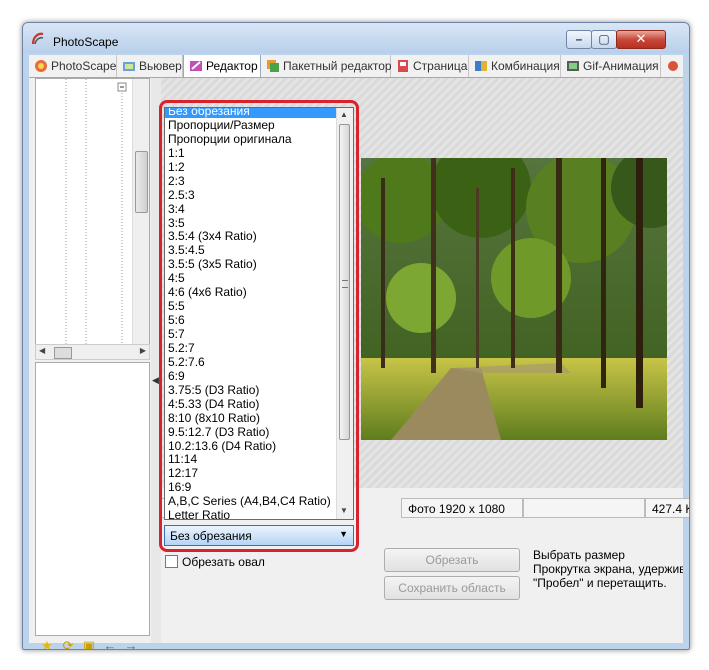 Image resolution: width=709 pixels, height=670 pixels. I want to click on tree-horizontal-scrollbar: ◀ ▶, so click(92, 352).